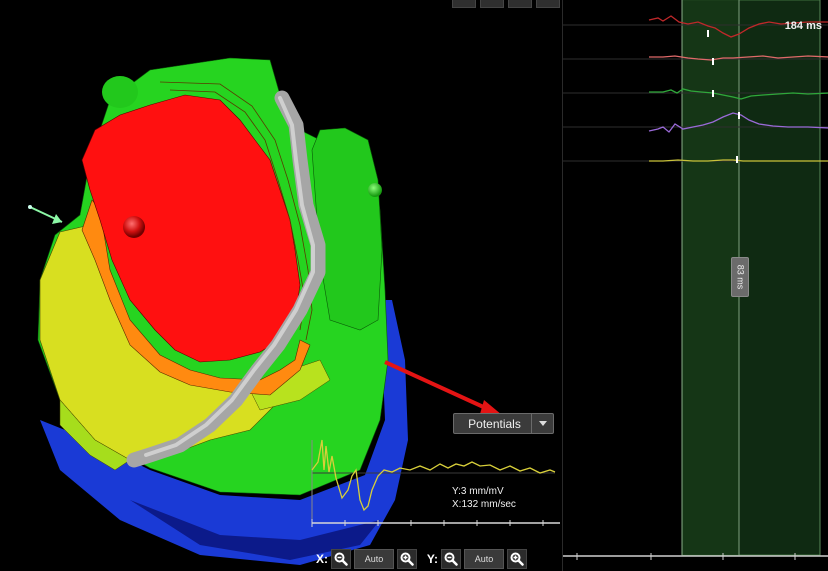 The image size is (828, 571). What do you see at coordinates (375, 190) in the screenshot?
I see `green-marker` at bounding box center [375, 190].